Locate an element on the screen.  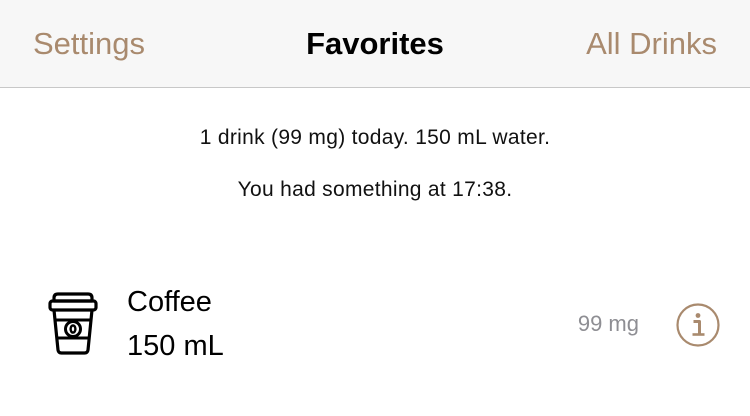
coffee-cup-icon is located at coordinates (73, 323).